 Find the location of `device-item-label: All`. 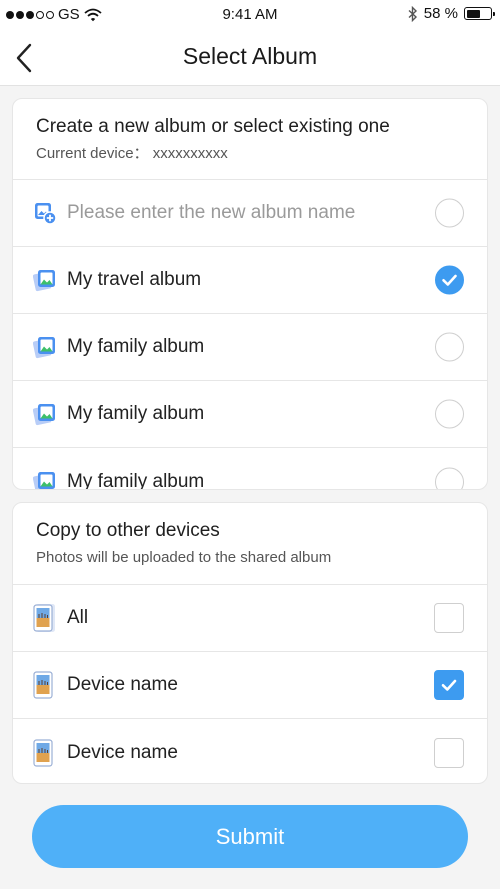

device-item-label: All is located at coordinates (78, 617).